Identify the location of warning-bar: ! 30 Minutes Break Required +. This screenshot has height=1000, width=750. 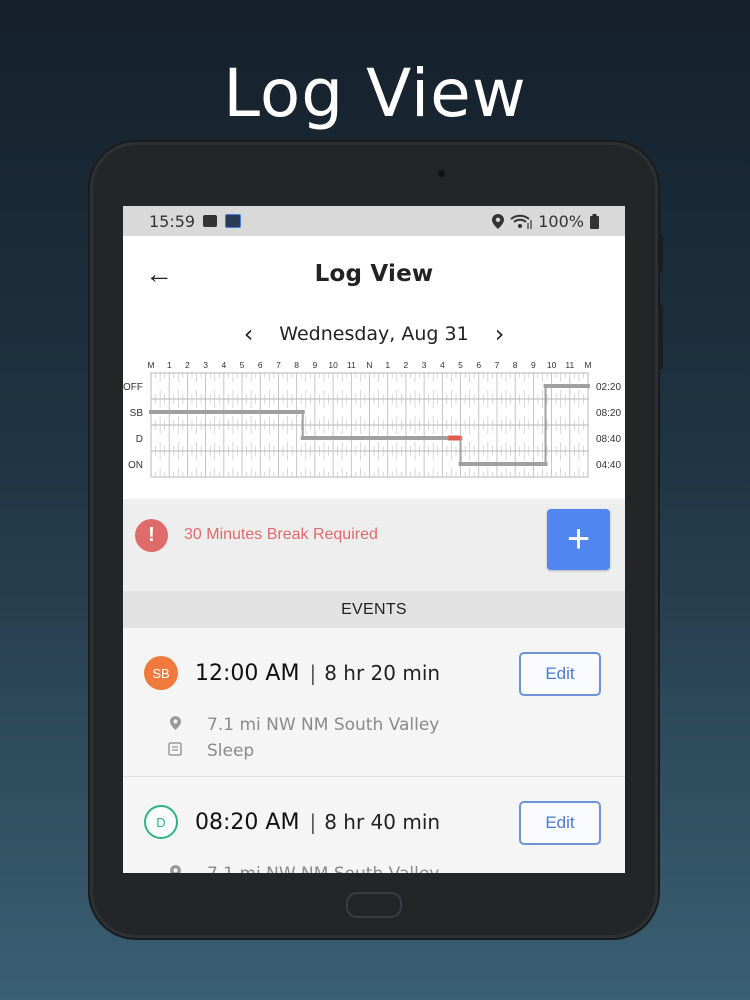
(374, 545).